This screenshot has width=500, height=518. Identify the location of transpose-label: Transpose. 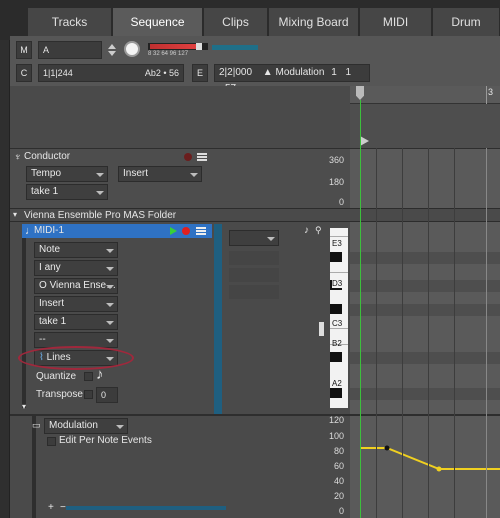
(59, 394).